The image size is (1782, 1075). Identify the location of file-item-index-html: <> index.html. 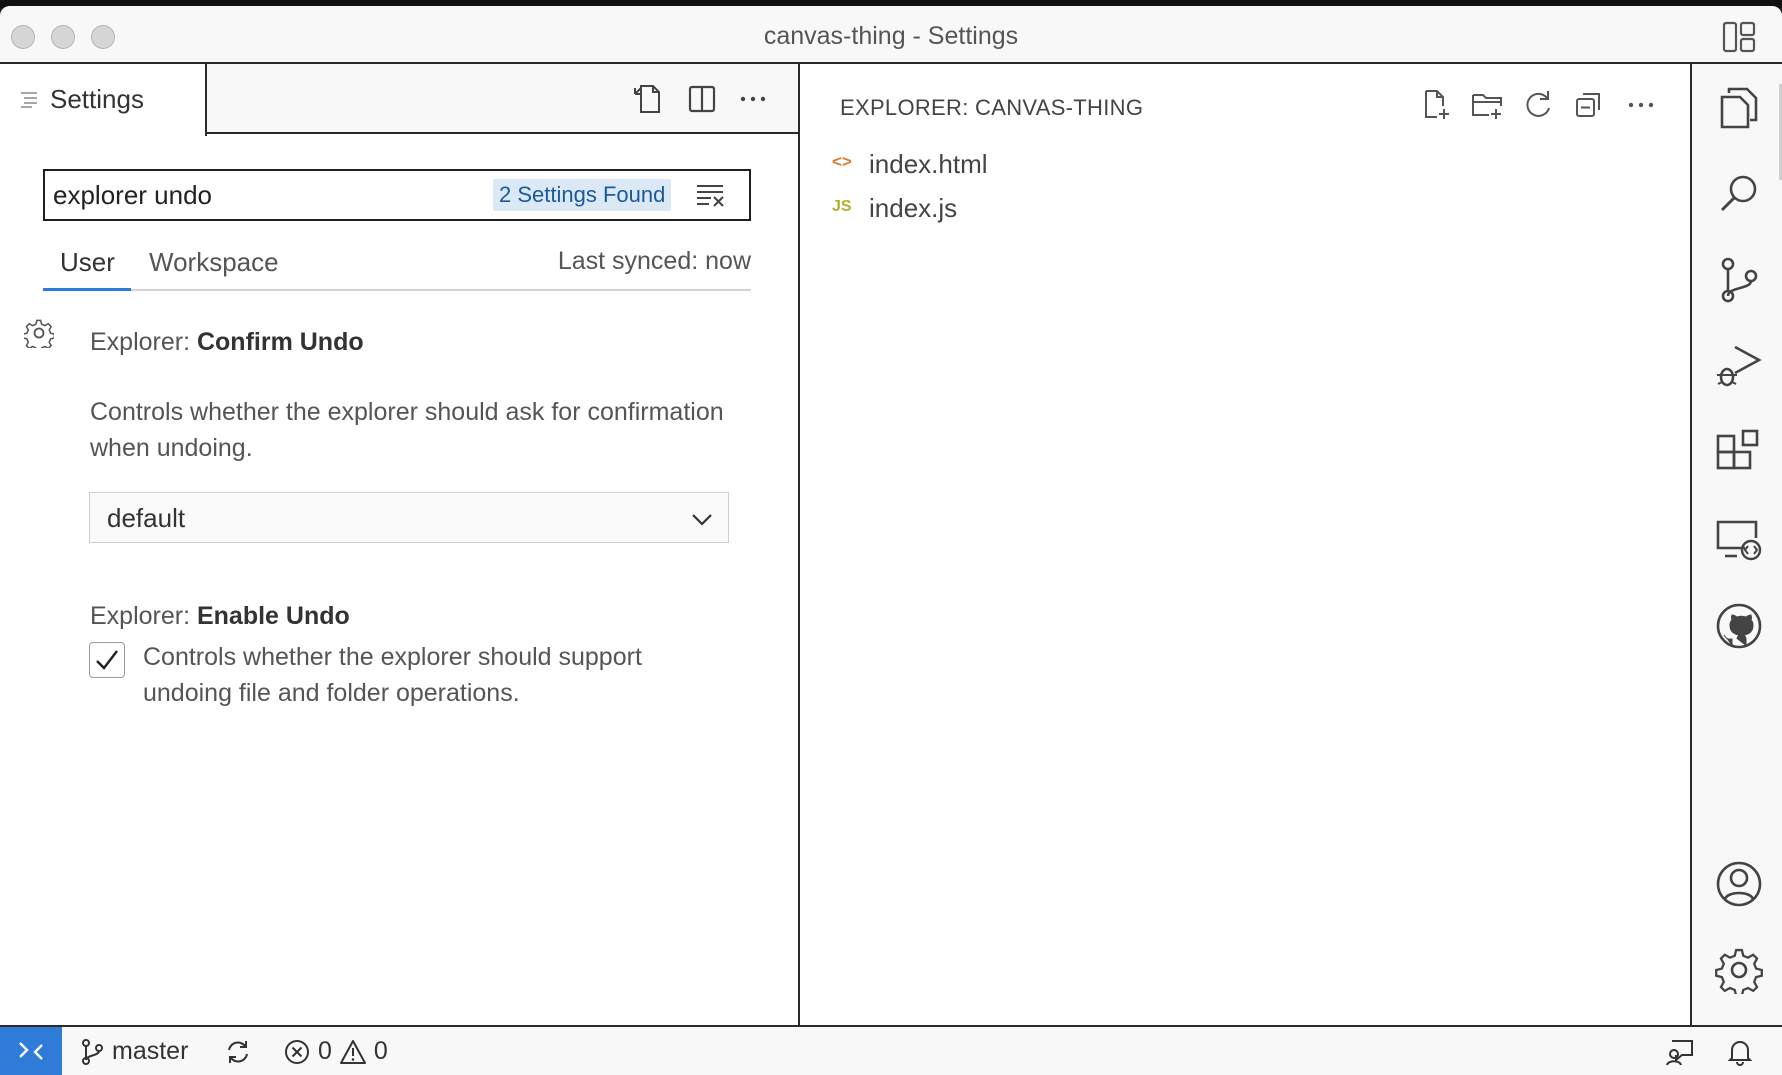
(1246, 165).